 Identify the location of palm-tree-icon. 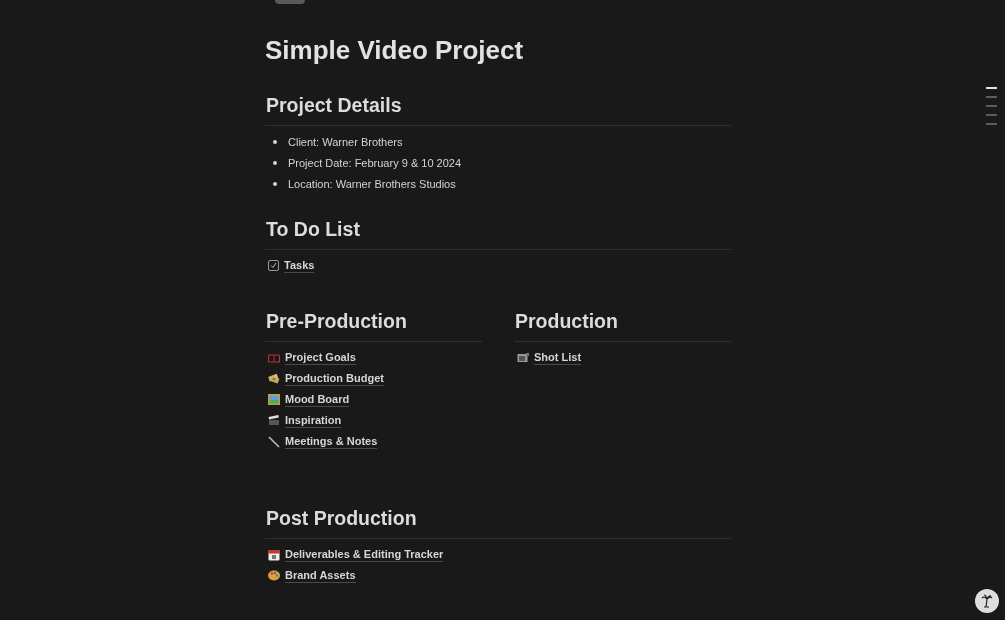
(987, 601).